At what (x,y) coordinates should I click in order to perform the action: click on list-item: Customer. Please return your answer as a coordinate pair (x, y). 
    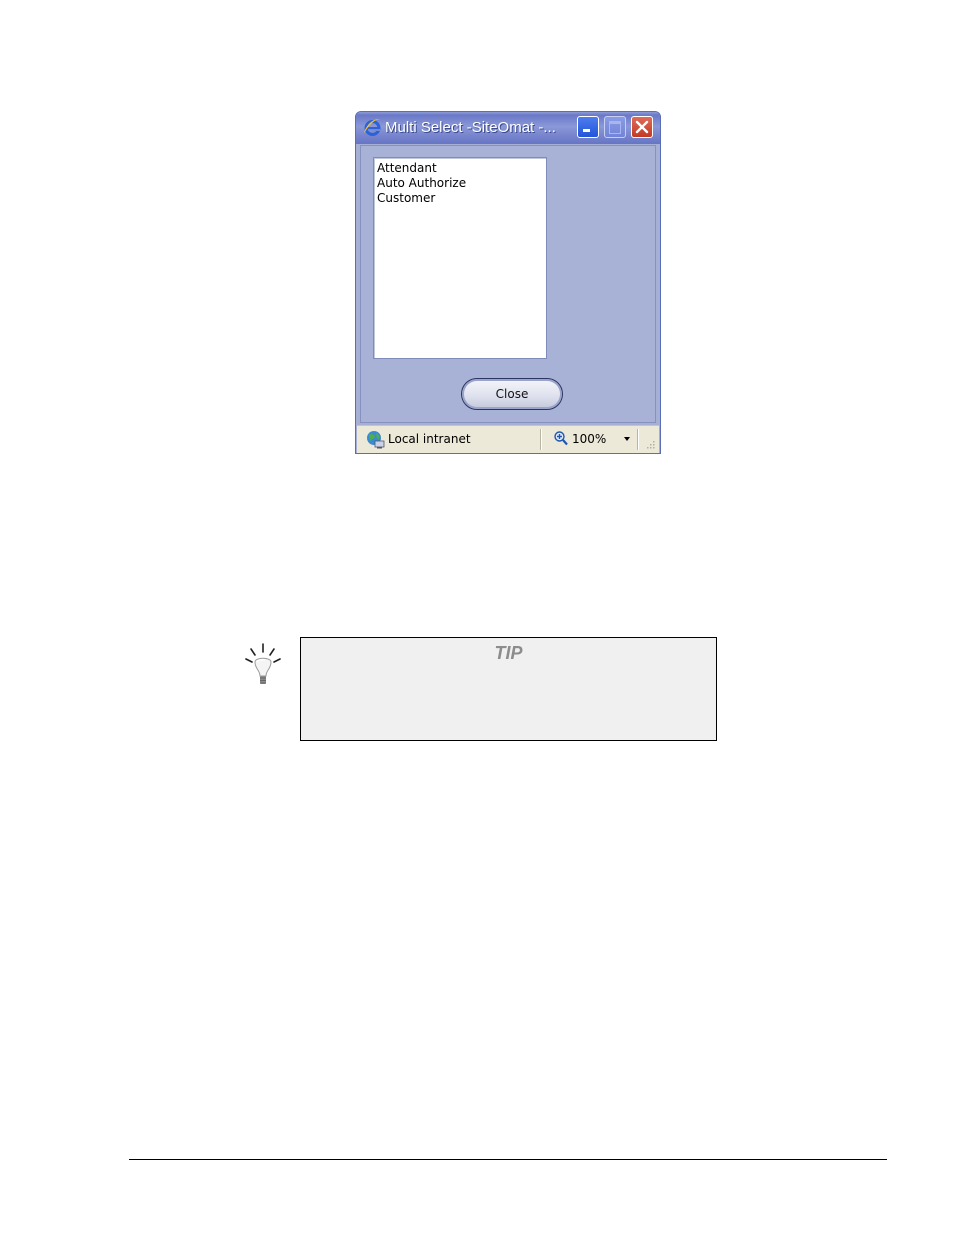
    Looking at the image, I should click on (460, 198).